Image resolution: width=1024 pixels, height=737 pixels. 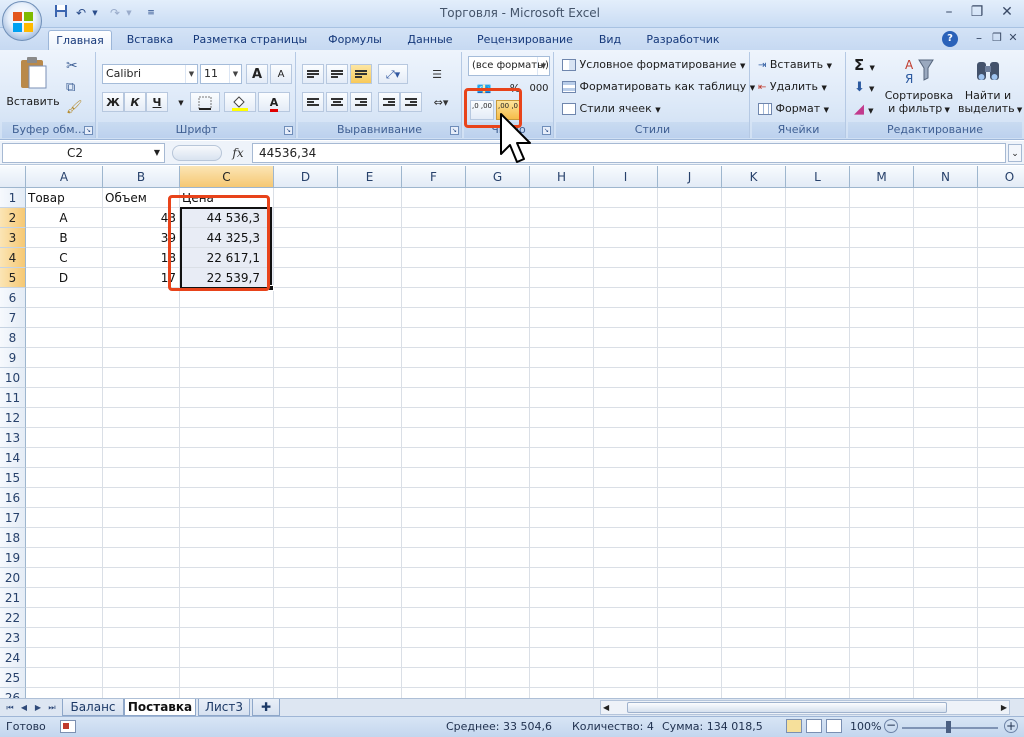 What do you see at coordinates (150, 74) in the screenshot?
I see `font-name-combo: Calibri ▼` at bounding box center [150, 74].